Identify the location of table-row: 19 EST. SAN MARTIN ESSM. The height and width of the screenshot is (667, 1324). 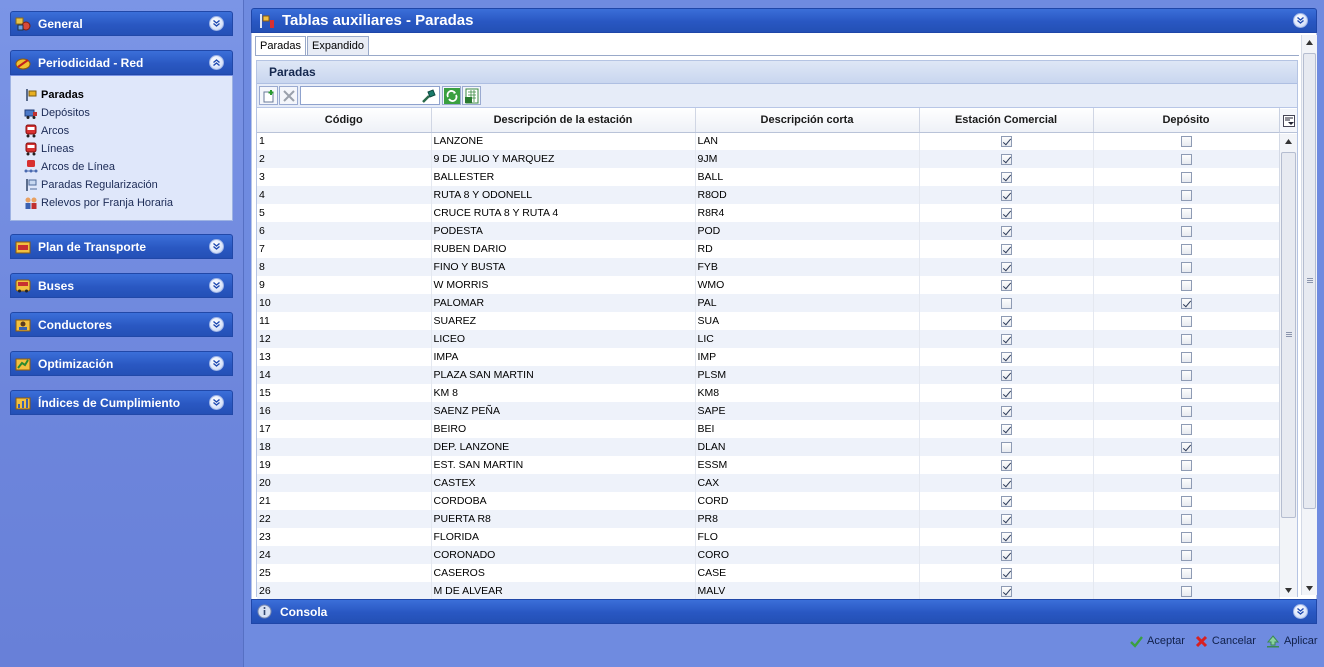
(768, 465).